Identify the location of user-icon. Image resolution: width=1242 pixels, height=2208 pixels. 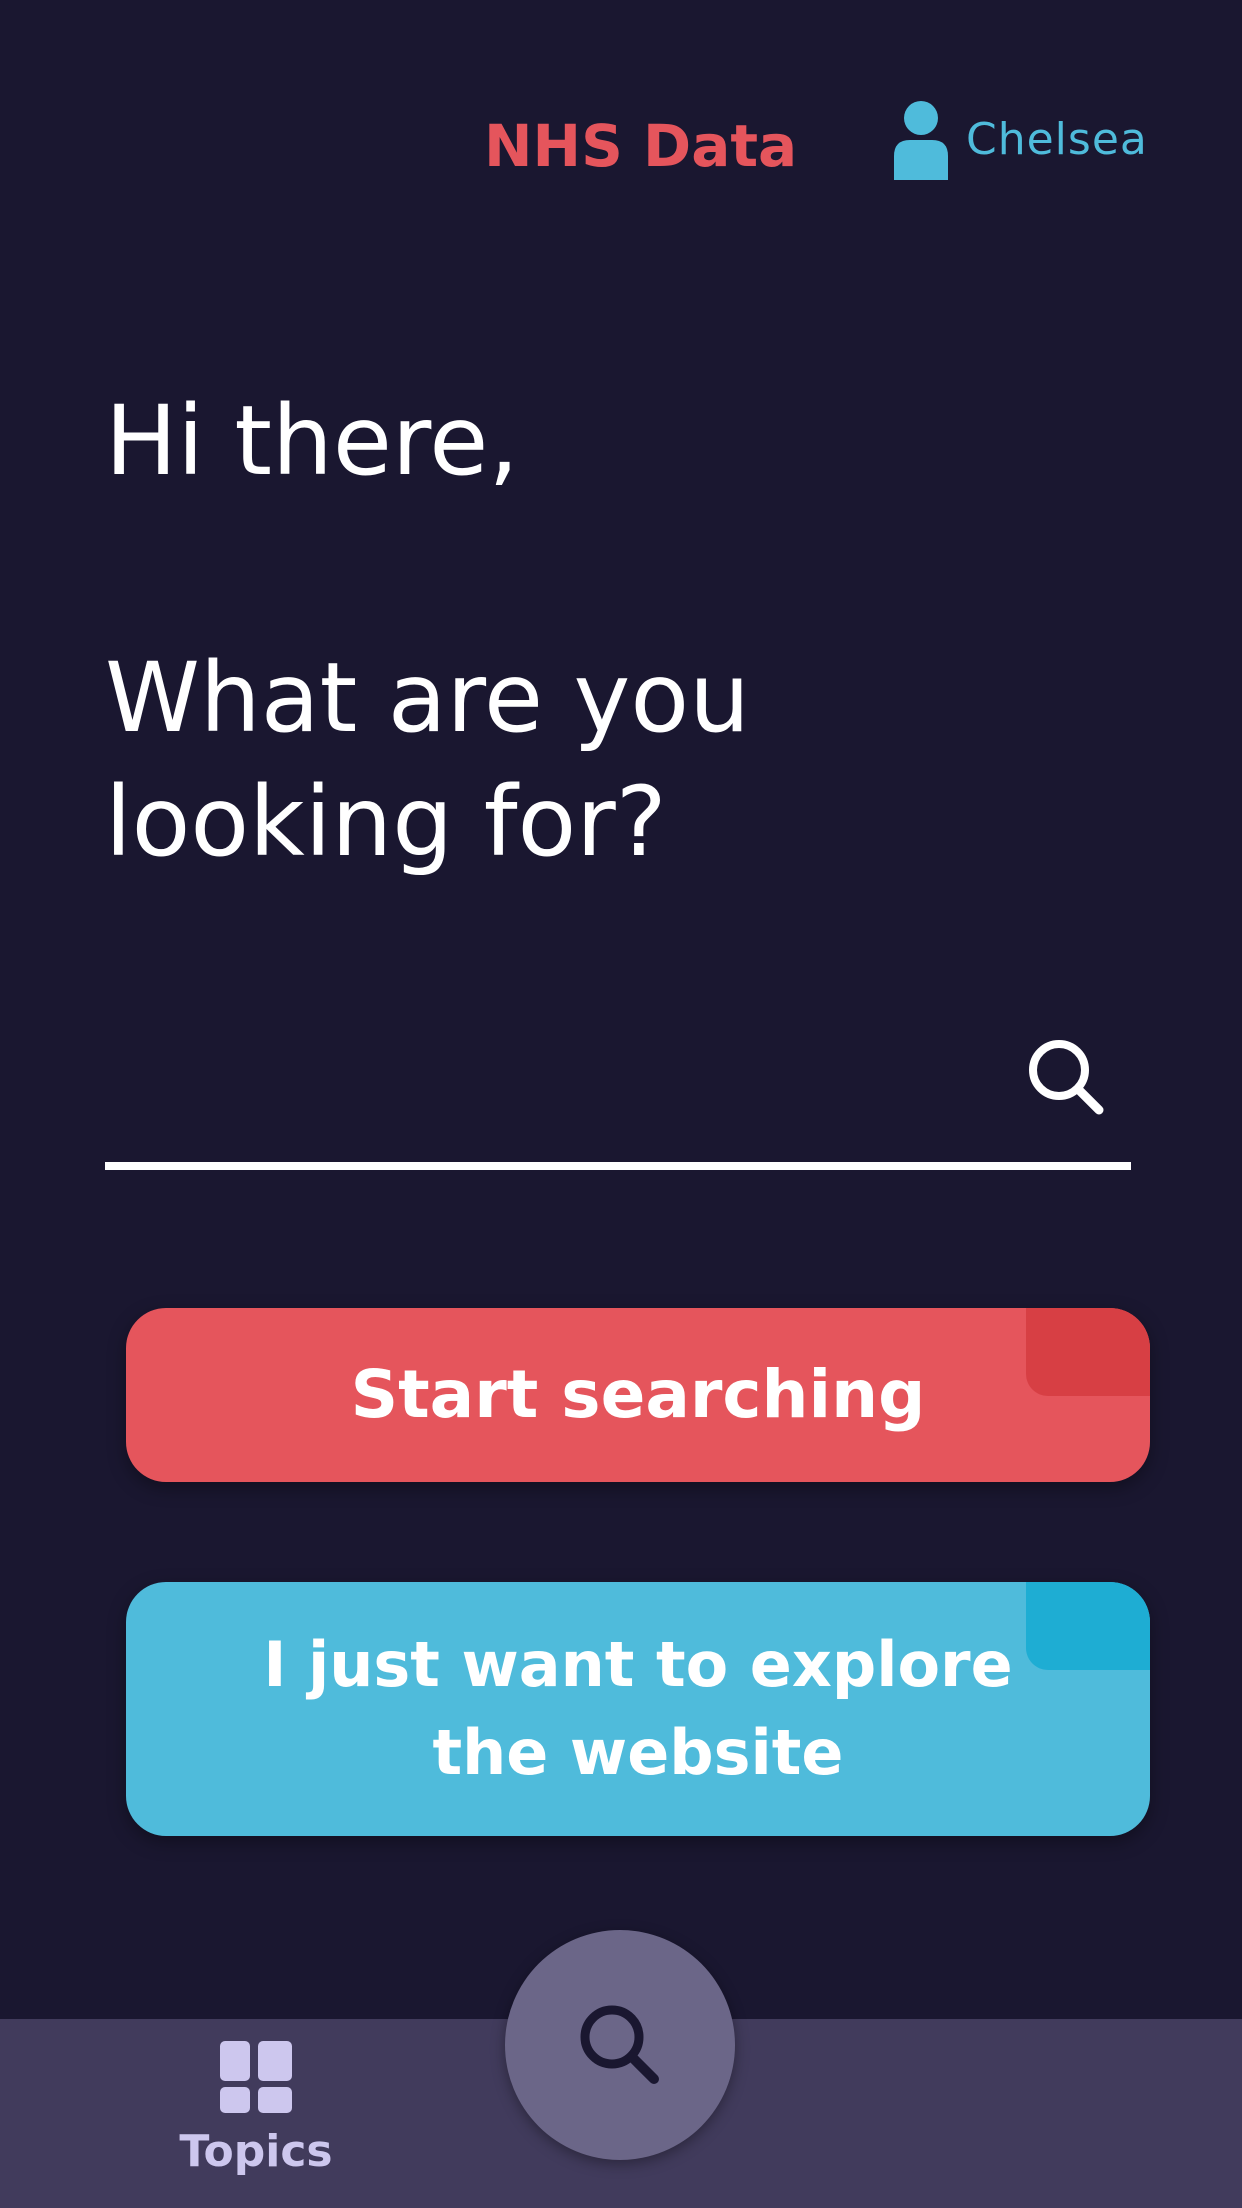
(921, 140).